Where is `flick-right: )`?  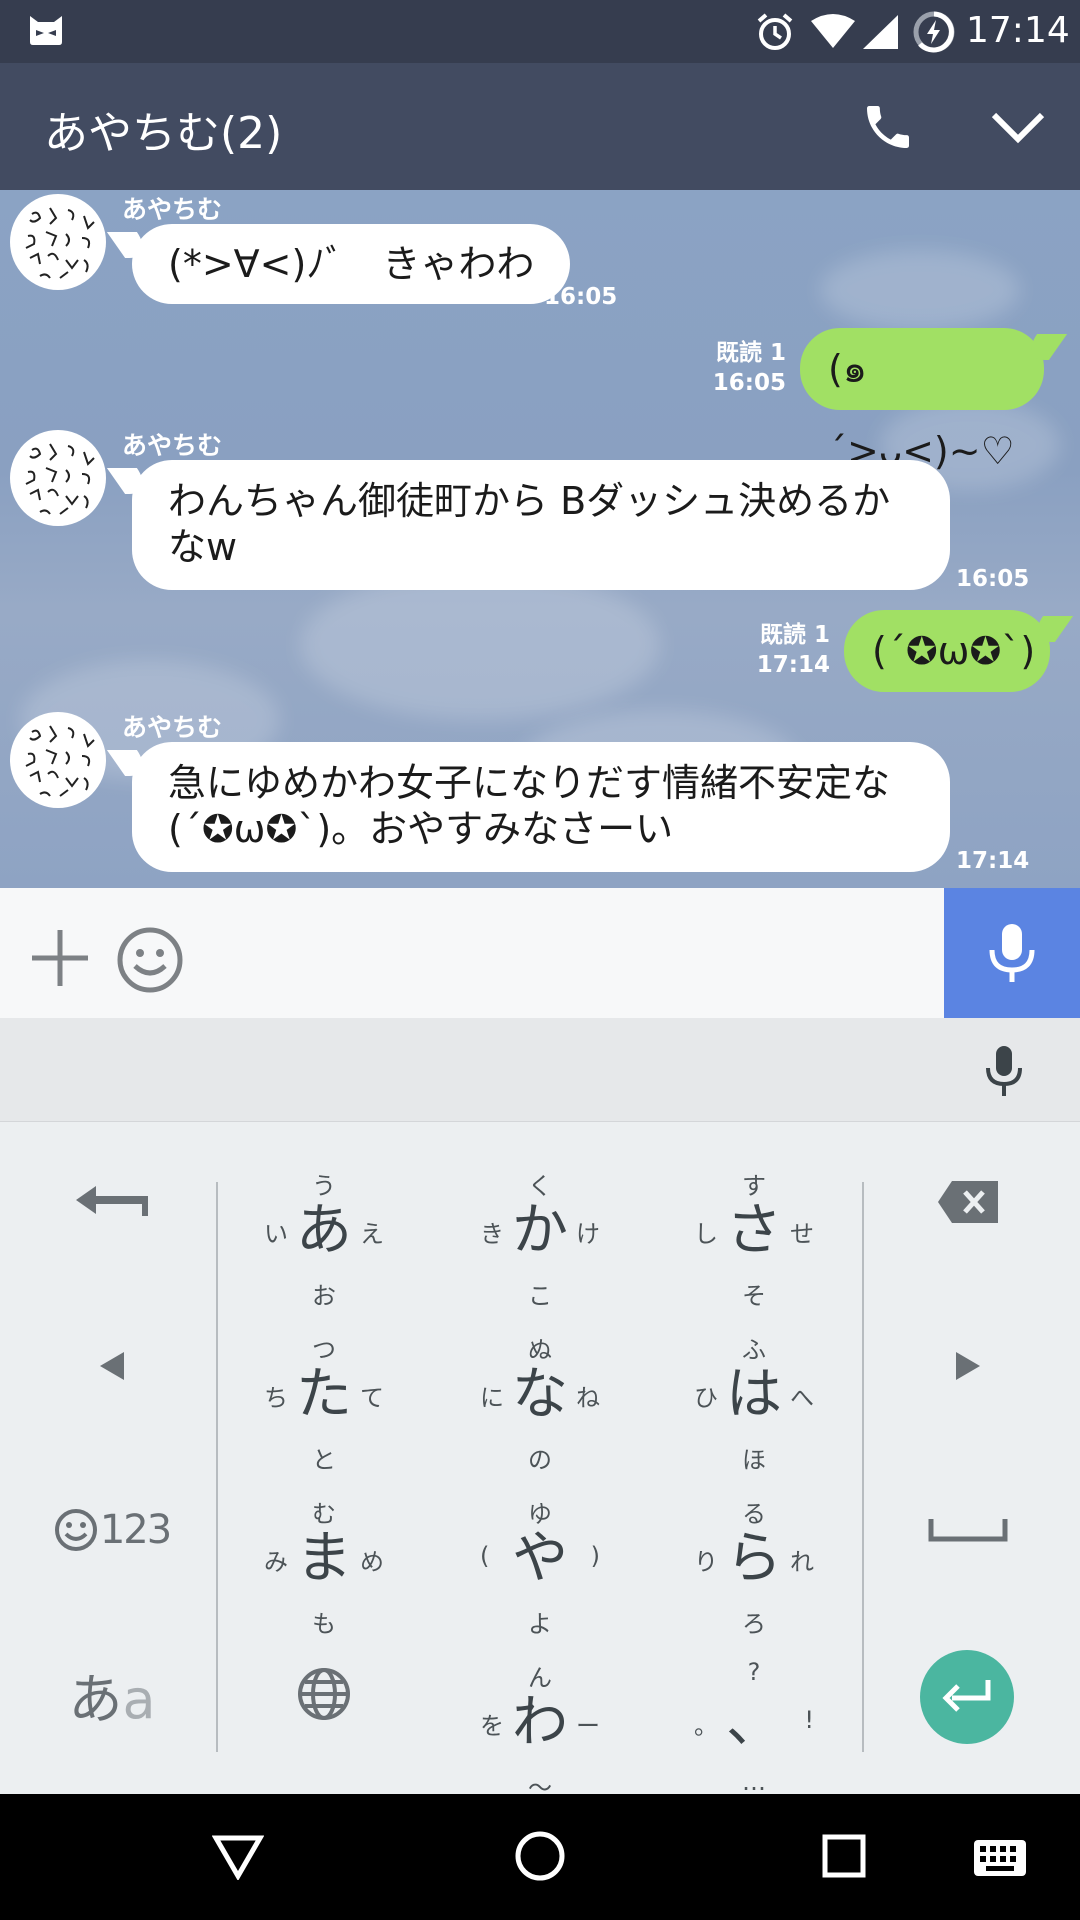
flick-right: ) is located at coordinates (595, 1556).